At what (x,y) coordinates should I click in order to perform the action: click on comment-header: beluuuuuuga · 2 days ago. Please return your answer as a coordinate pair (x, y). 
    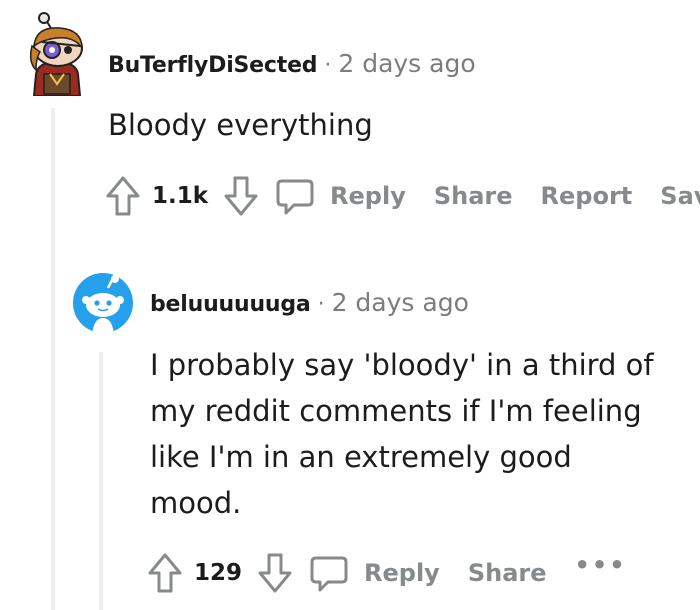
    Looking at the image, I should click on (309, 302).